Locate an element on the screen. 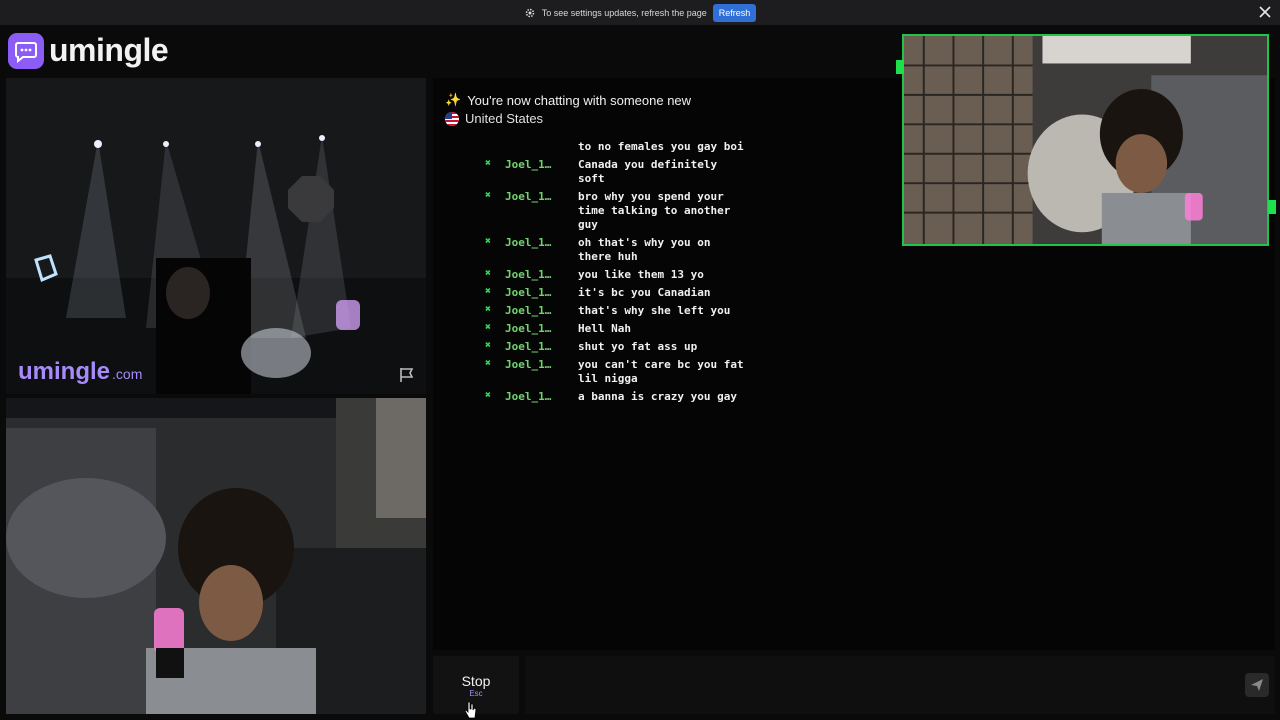  chat-message: ✖ Joel_1… you like them 13 yo is located at coordinates (635, 275).